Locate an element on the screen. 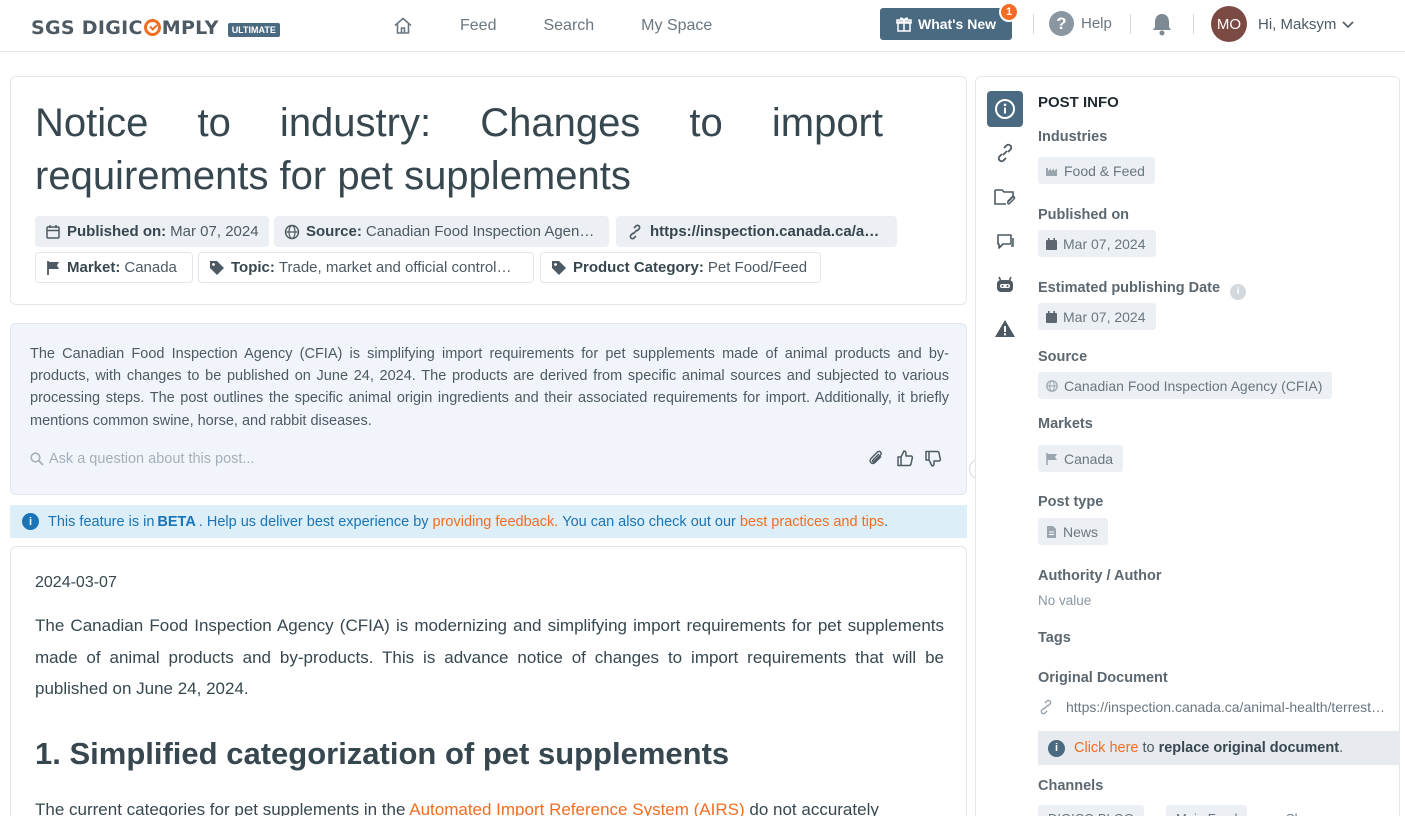 Image resolution: width=1405 pixels, height=816 pixels. feedback-link: providing feedback. is located at coordinates (496, 522).